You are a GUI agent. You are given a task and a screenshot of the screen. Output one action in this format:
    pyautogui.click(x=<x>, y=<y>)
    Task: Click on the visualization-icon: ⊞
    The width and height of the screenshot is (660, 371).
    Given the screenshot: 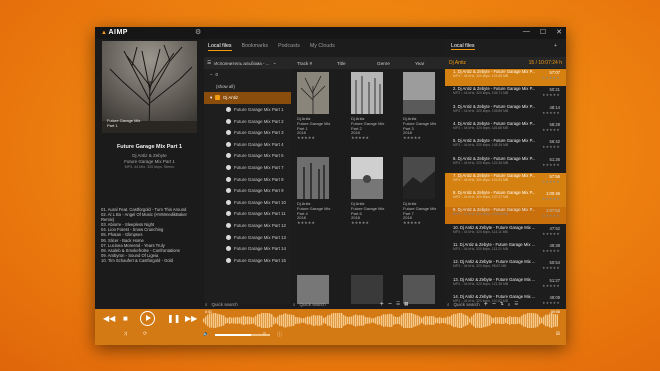 What is the action you would take?
    pyautogui.click(x=558, y=334)
    